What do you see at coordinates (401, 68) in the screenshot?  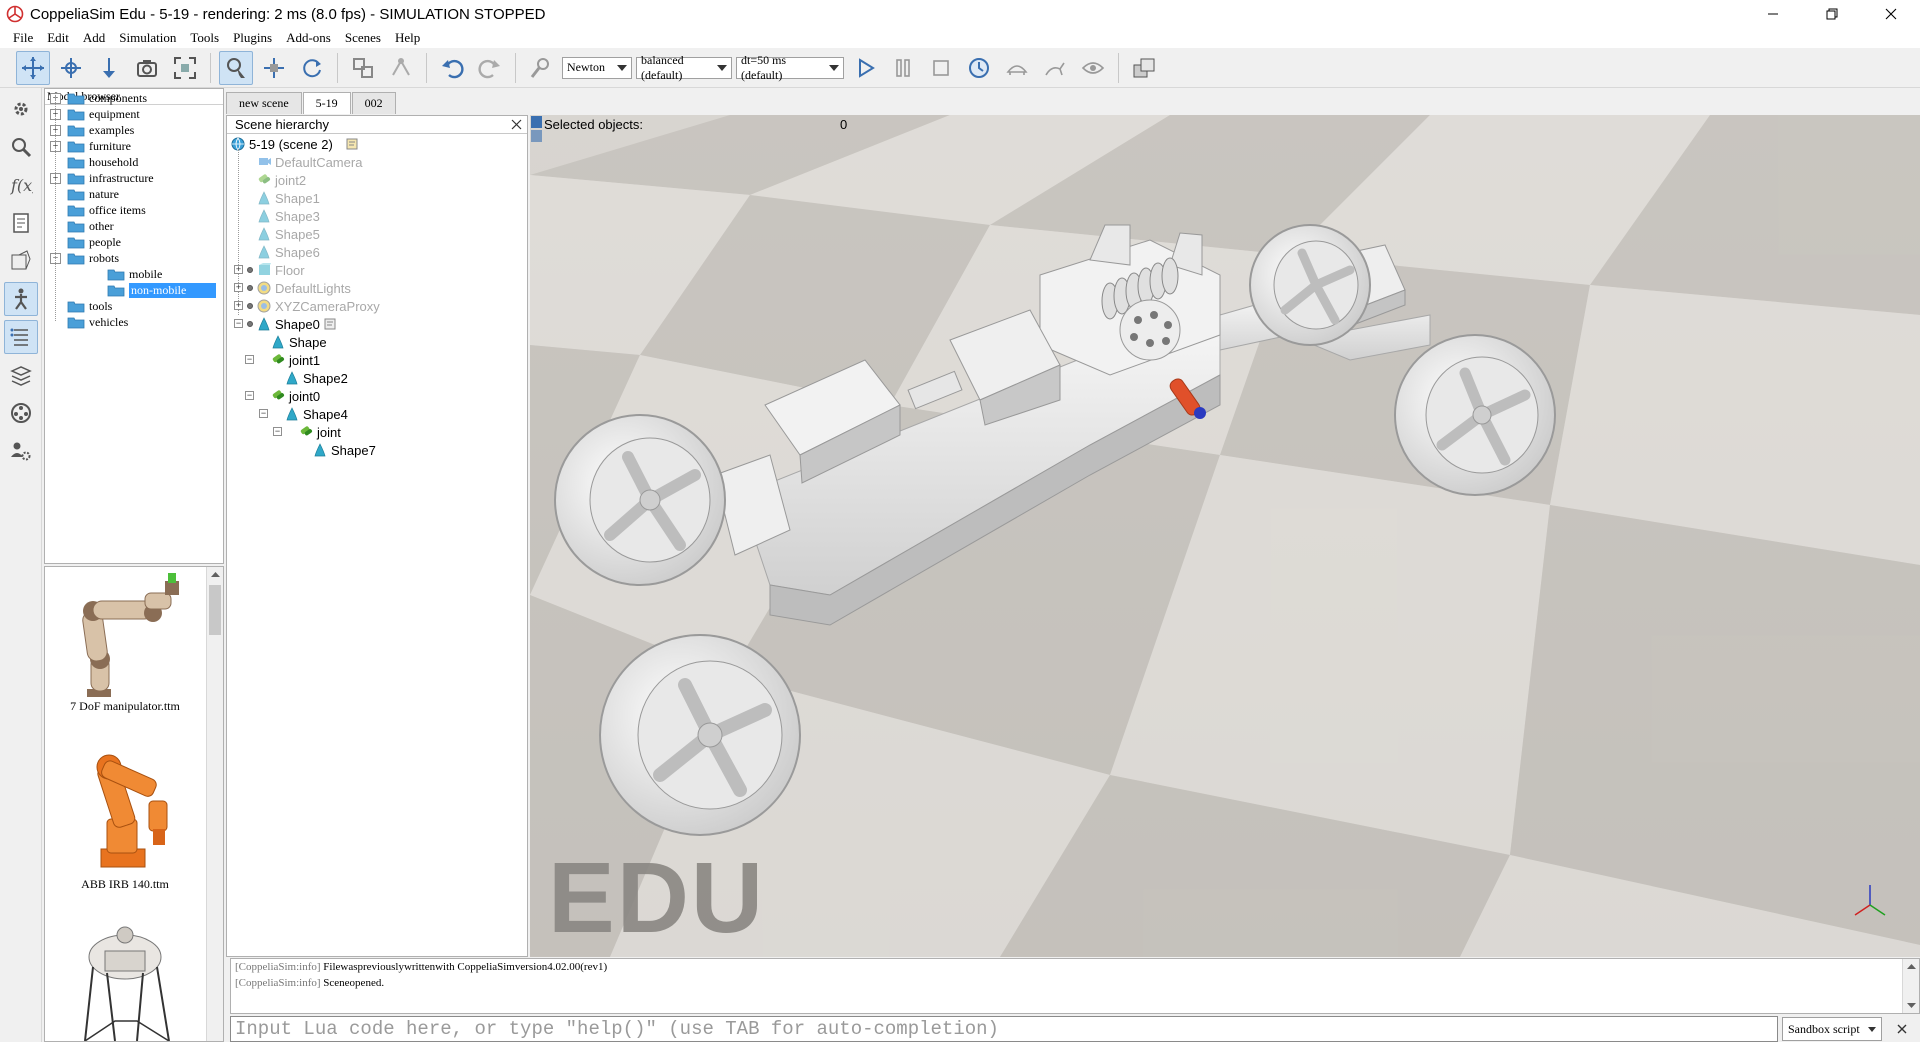 I see `transfer-dna-button` at bounding box center [401, 68].